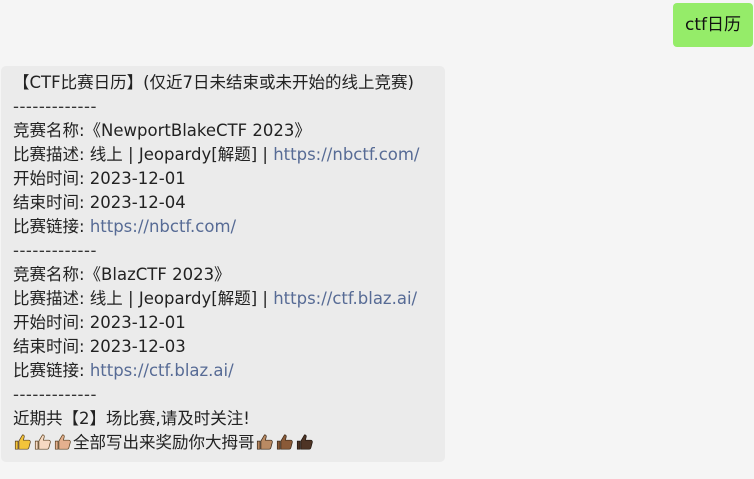  What do you see at coordinates (122, 274) in the screenshot?
I see `event-2-name: 竞赛名称:《BlazCTF 2023》` at bounding box center [122, 274].